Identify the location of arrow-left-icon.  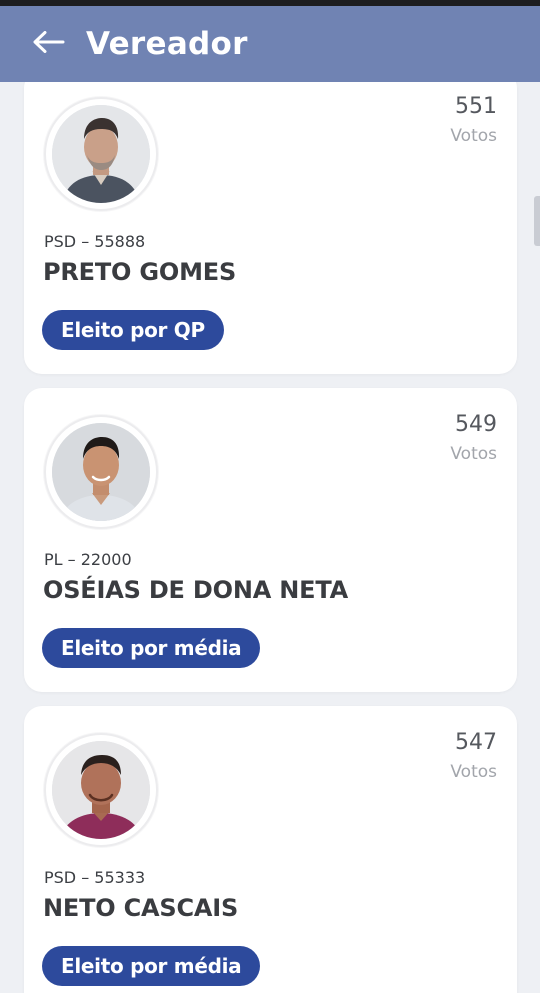
(49, 44).